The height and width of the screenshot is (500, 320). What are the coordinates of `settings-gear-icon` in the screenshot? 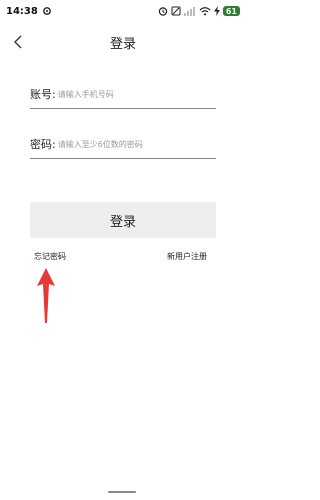 It's located at (46, 11).